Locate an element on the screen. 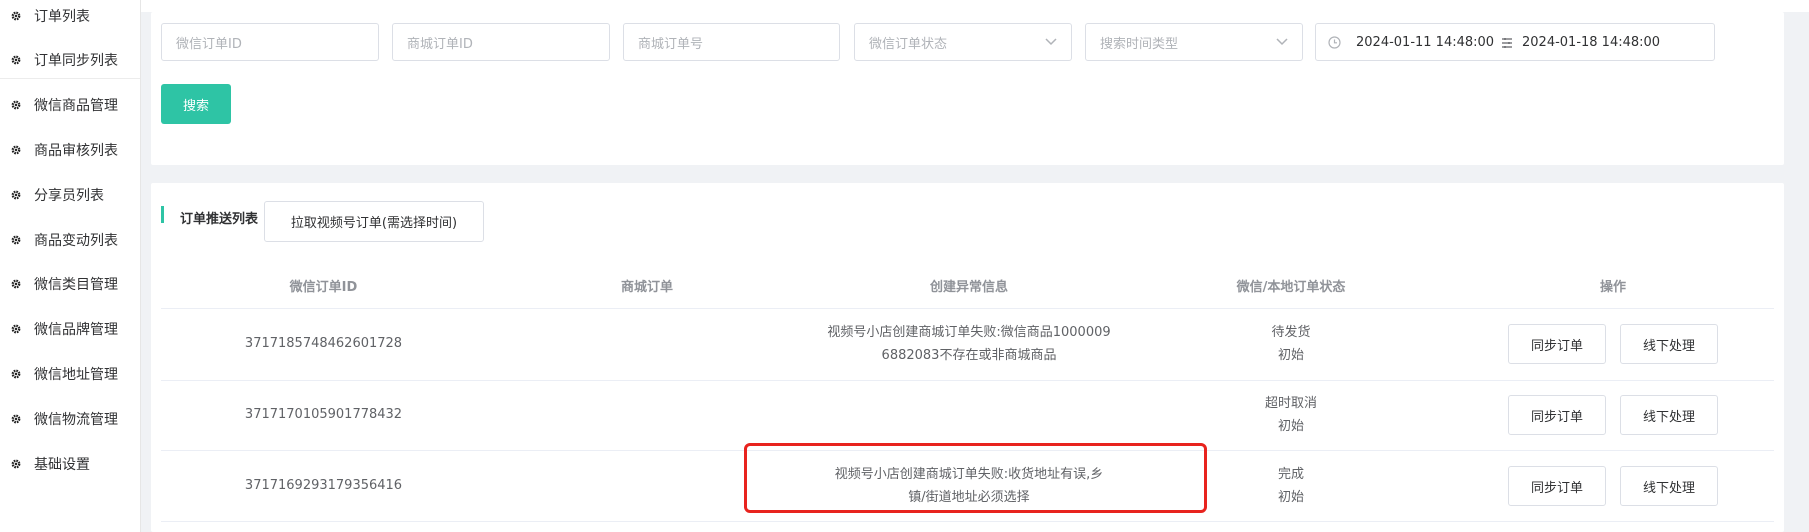 This screenshot has height=532, width=1809. wechat-order-id-placeholder: 微信订单ID is located at coordinates (209, 44).